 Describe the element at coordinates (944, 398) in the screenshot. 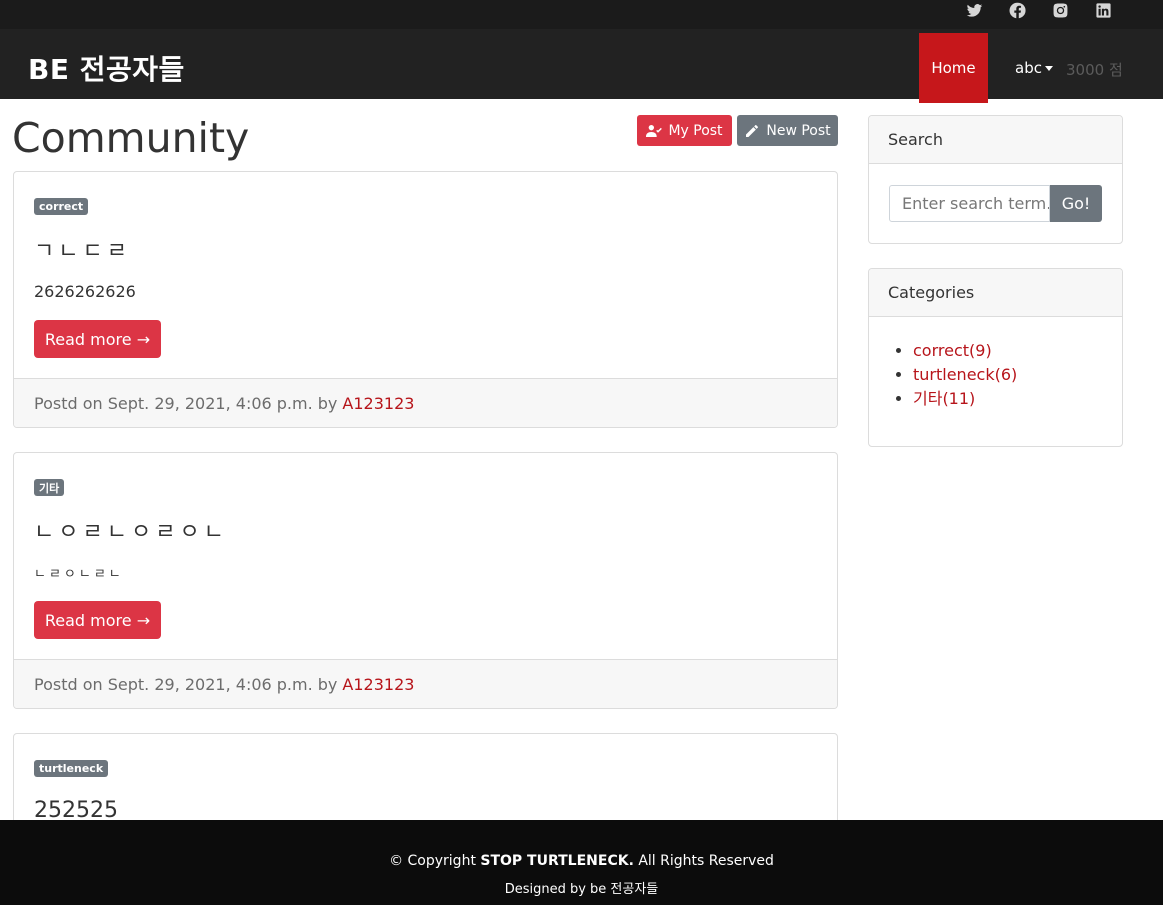

I see `category-link-etc: 기타(11)` at that location.